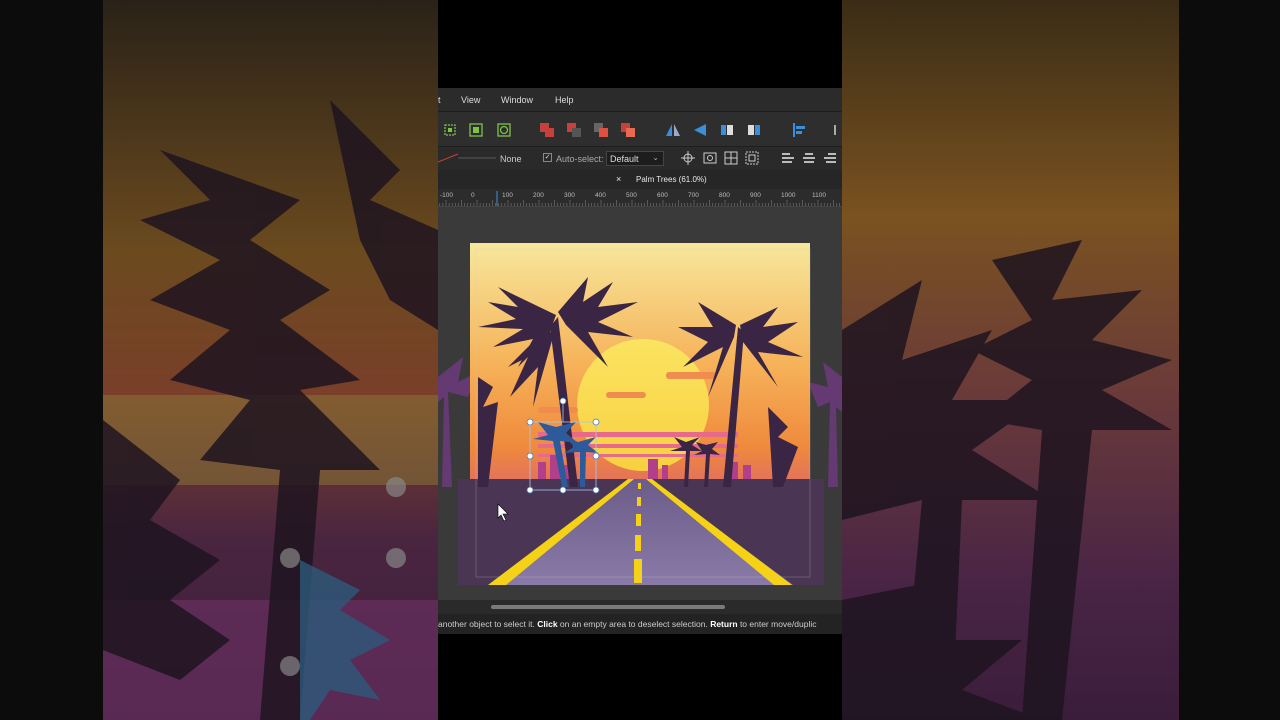  I want to click on horizontal-ruler: -100 0 100 200 300 400 500 600 700 800 900 1000 1100, so click(640, 198).